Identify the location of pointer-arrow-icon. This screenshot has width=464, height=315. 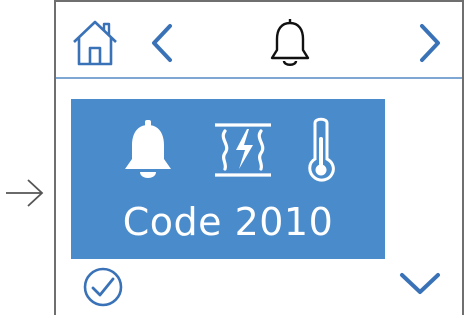
(25, 193).